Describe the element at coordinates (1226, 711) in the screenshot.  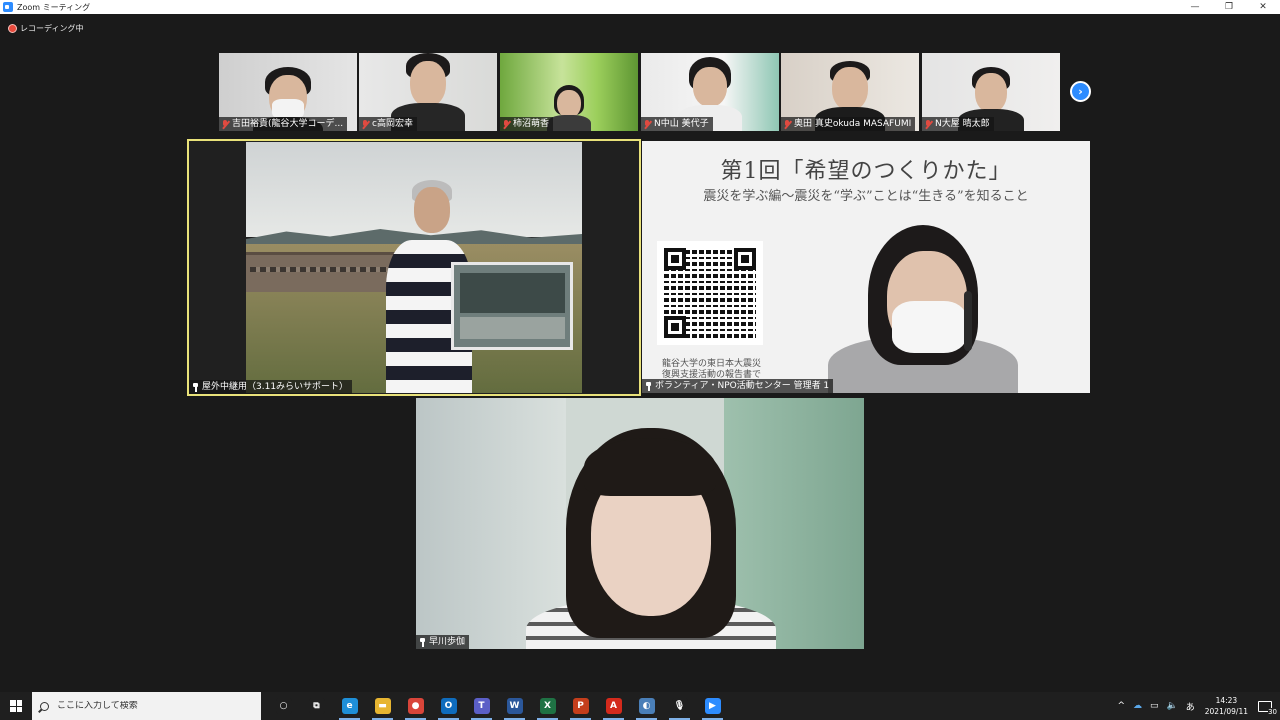
I see `clock-date: 2021/09/11` at that location.